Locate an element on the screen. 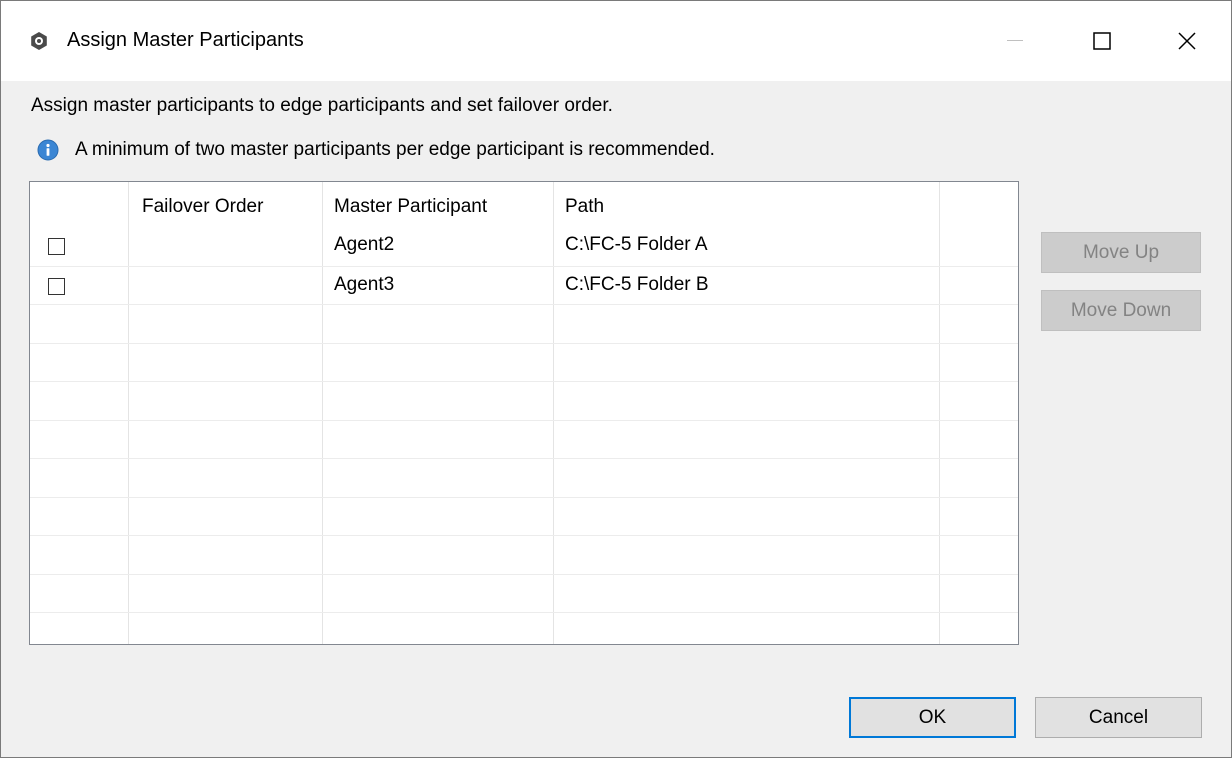  title-bar: Assign Master Participants is located at coordinates (616, 41).